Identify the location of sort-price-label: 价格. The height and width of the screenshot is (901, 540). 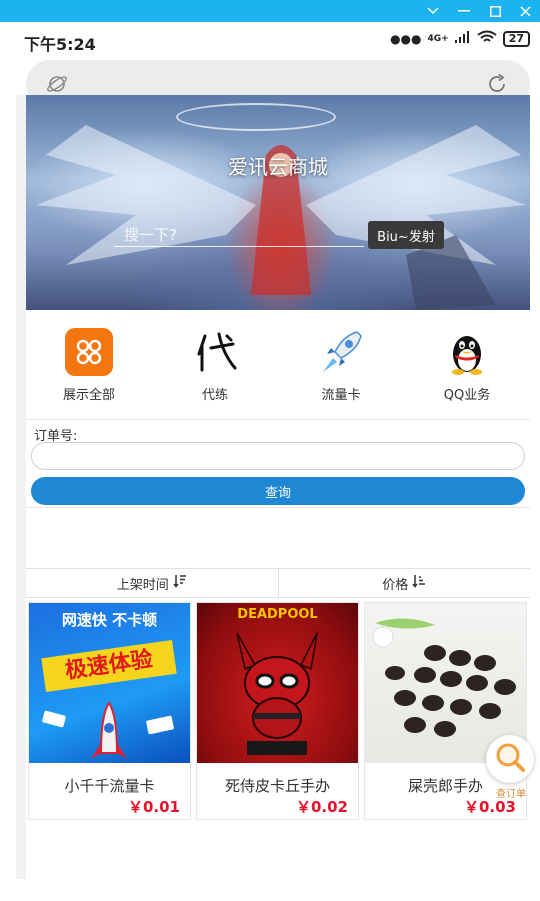
(395, 585).